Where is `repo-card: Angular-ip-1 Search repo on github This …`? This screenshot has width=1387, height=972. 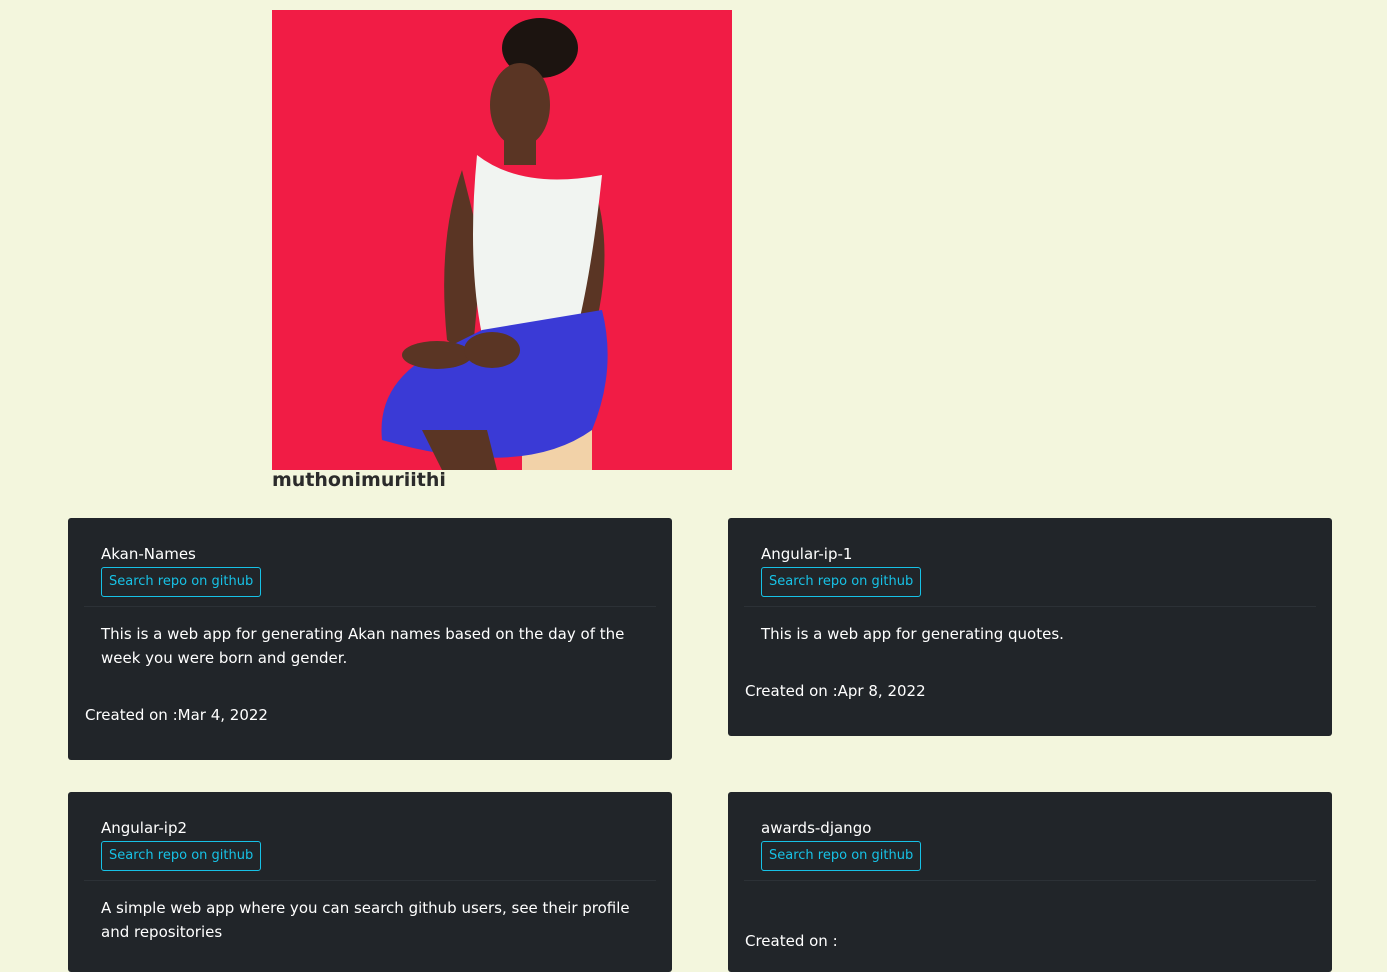 repo-card: Angular-ip-1 Search repo on github This … is located at coordinates (1030, 627).